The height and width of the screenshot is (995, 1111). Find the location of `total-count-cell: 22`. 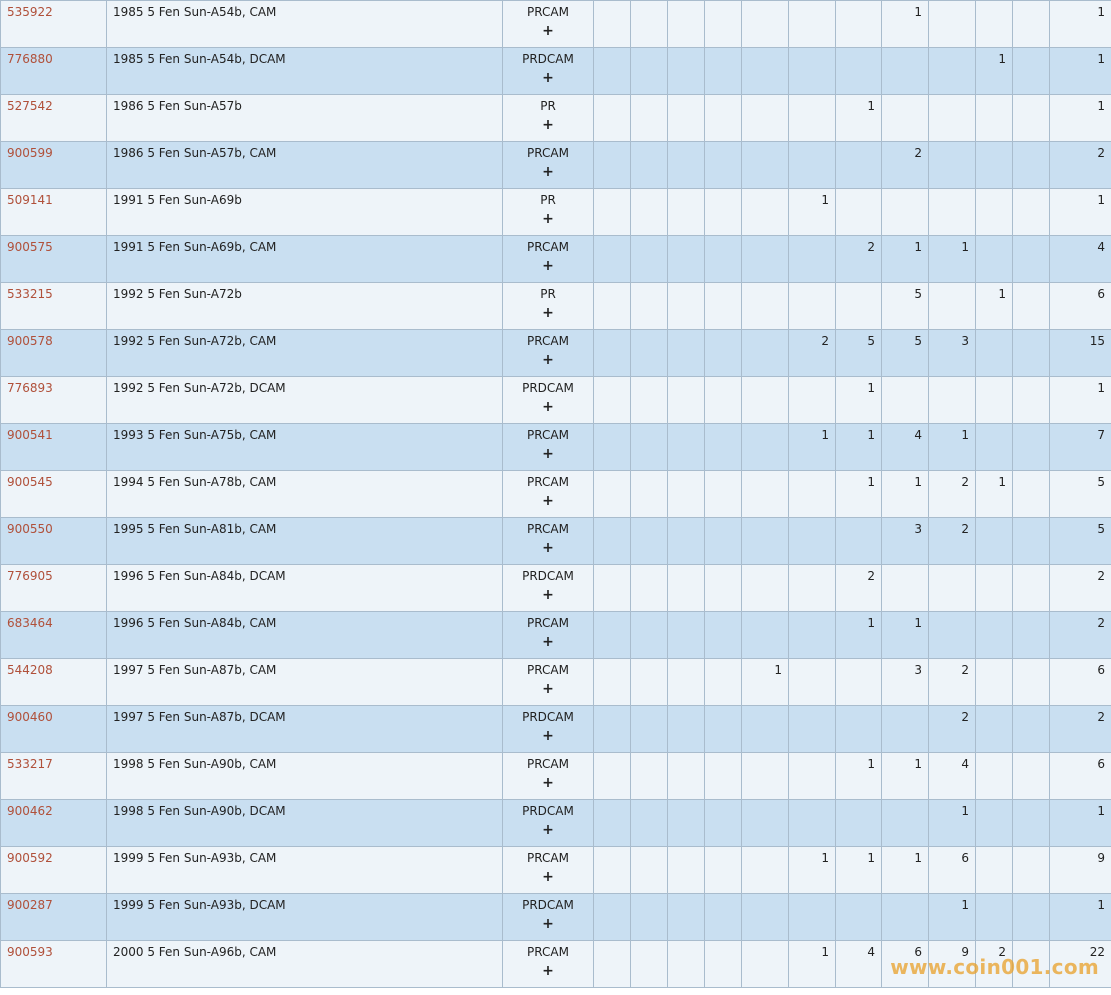

total-count-cell: 22 is located at coordinates (1080, 964).